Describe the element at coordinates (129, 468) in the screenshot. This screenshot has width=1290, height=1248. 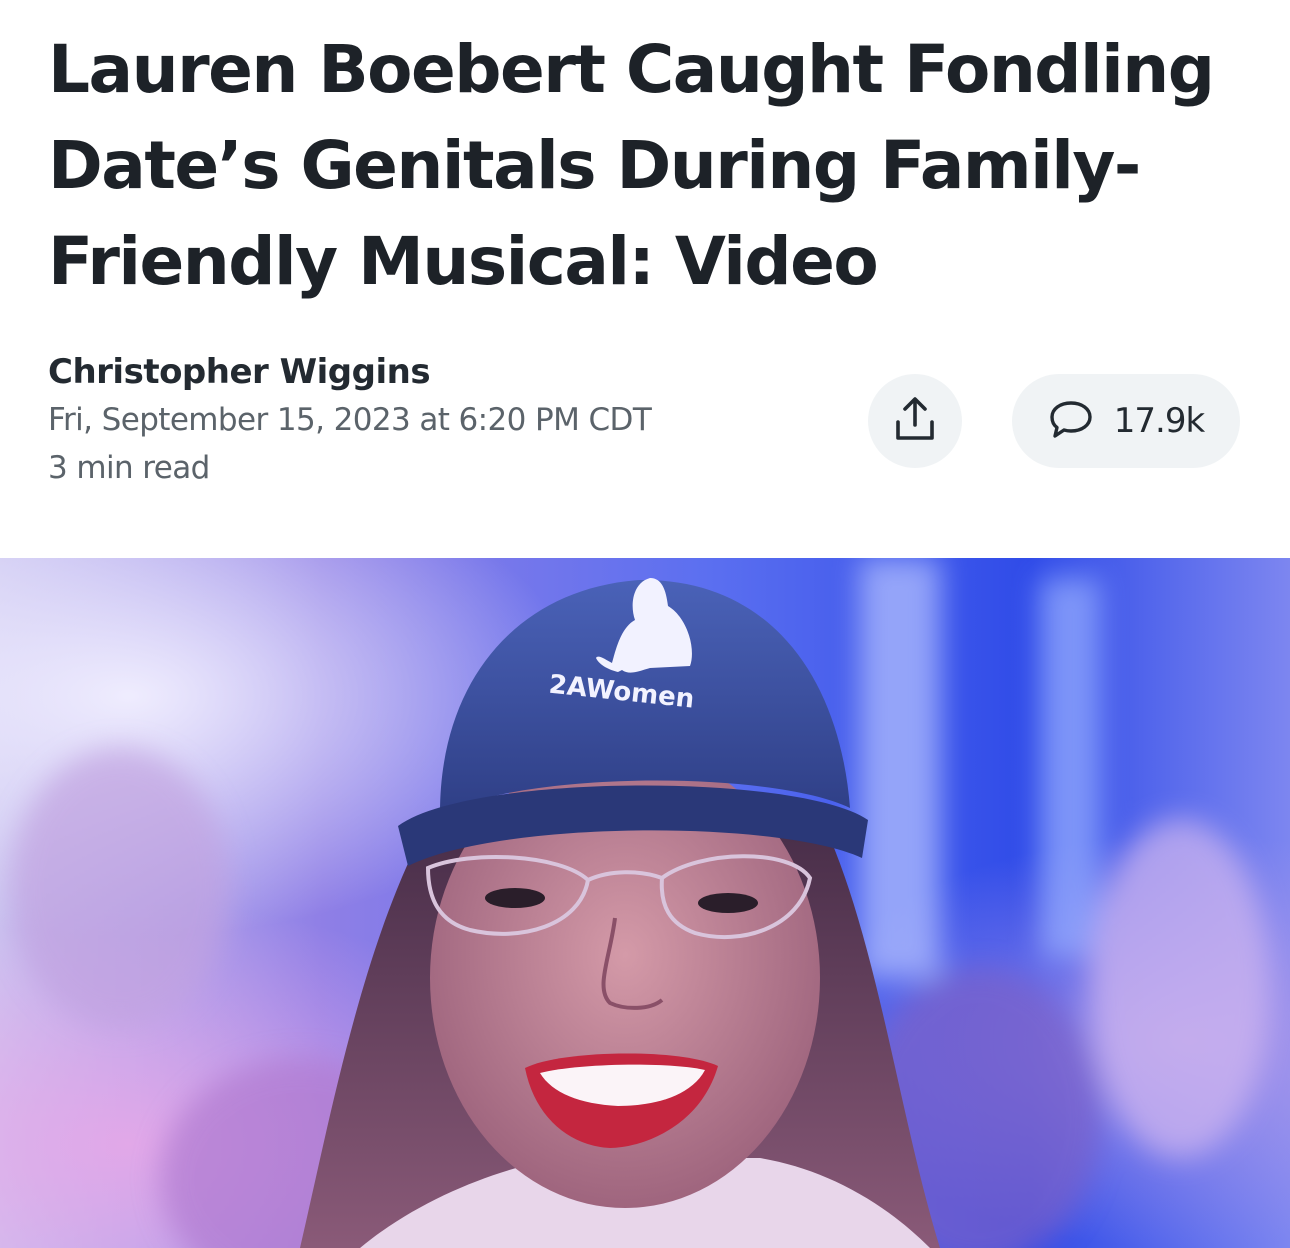
I see `read-time: 3 min read` at that location.